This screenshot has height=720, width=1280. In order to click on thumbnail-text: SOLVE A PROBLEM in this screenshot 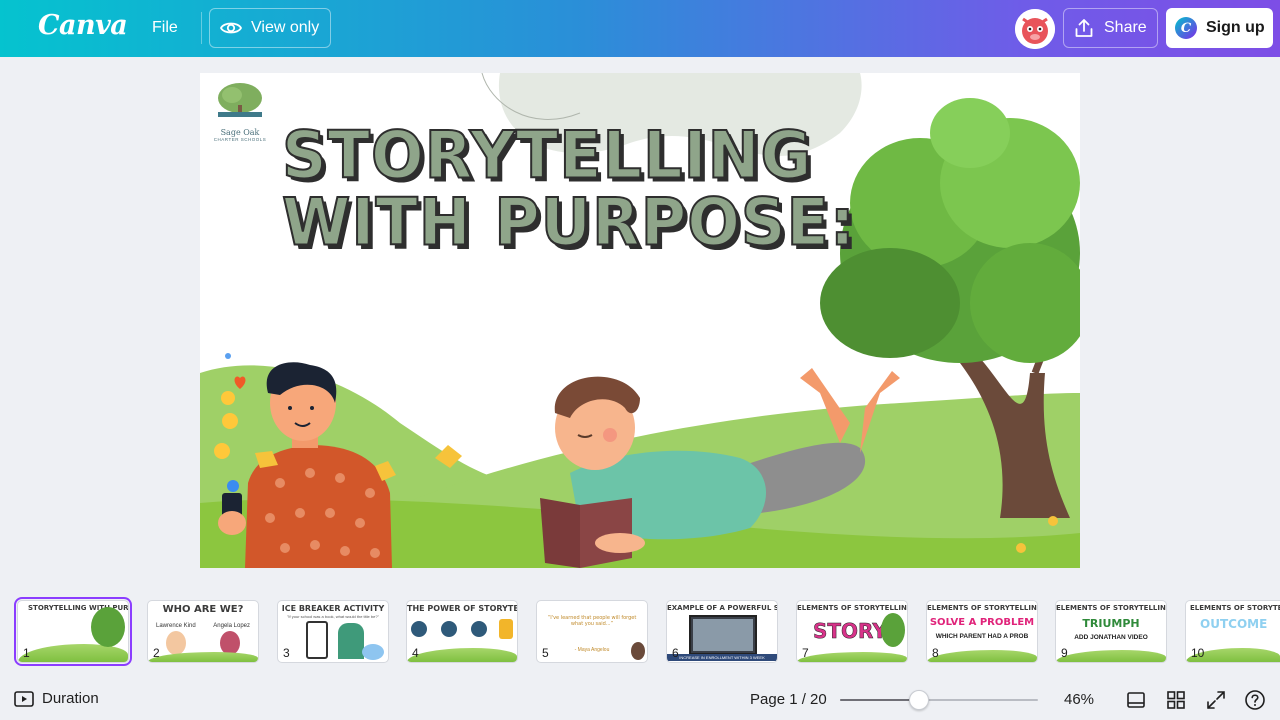, I will do `click(982, 622)`.